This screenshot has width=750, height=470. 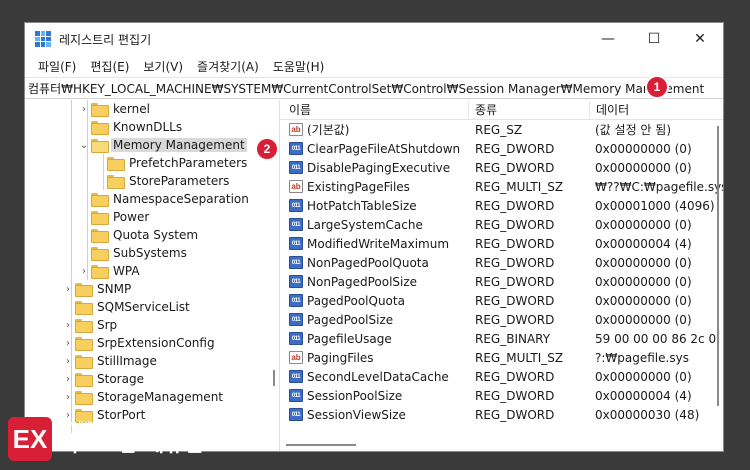 I want to click on list-hscroll-thumb, so click(x=321, y=445).